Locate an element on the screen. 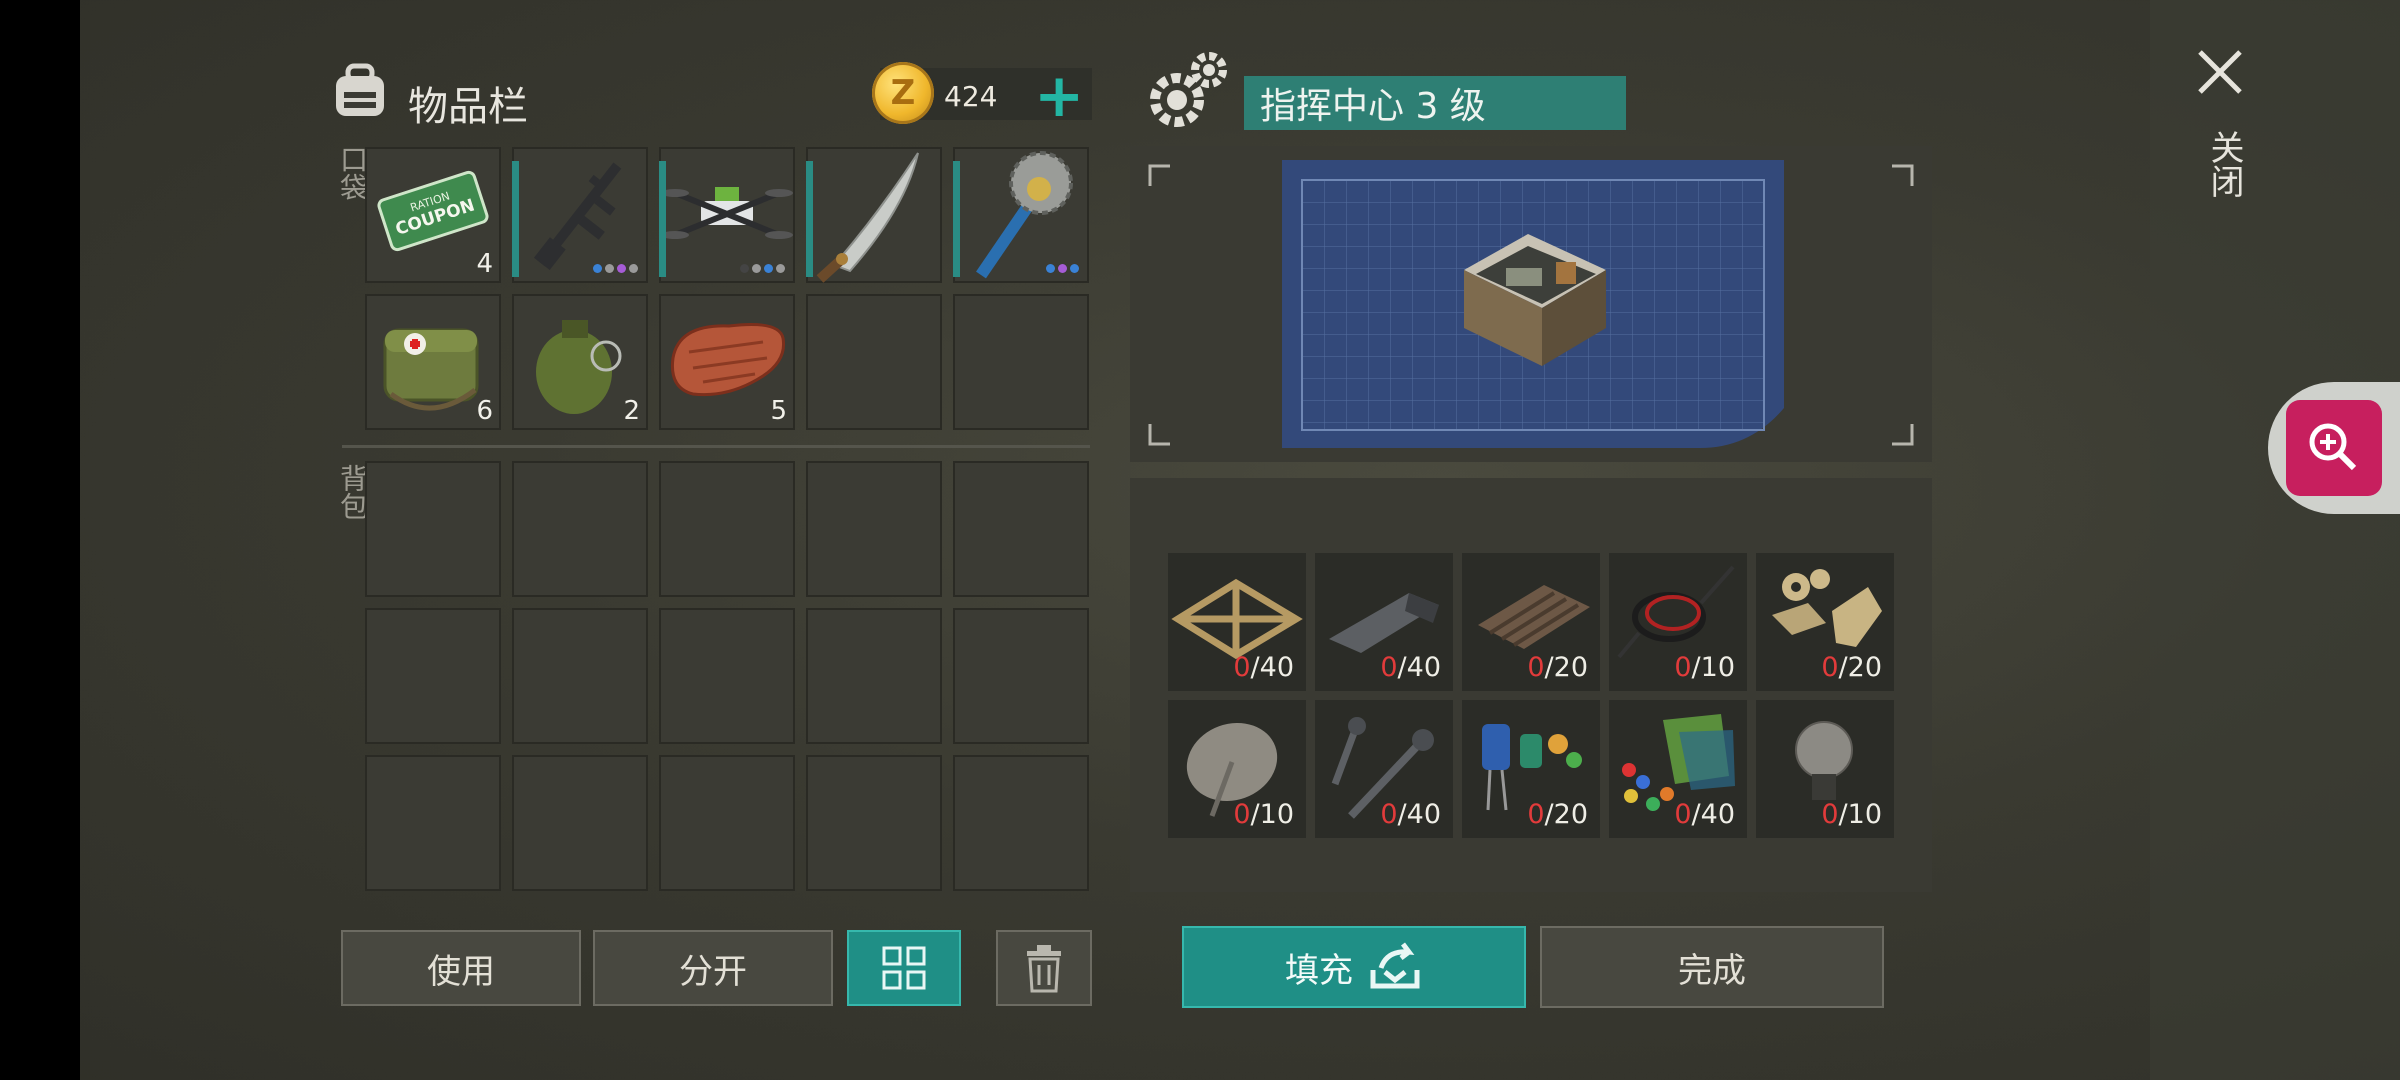 Image resolution: width=2400 pixels, height=1080 pixels. grid-icon is located at coordinates (904, 968).